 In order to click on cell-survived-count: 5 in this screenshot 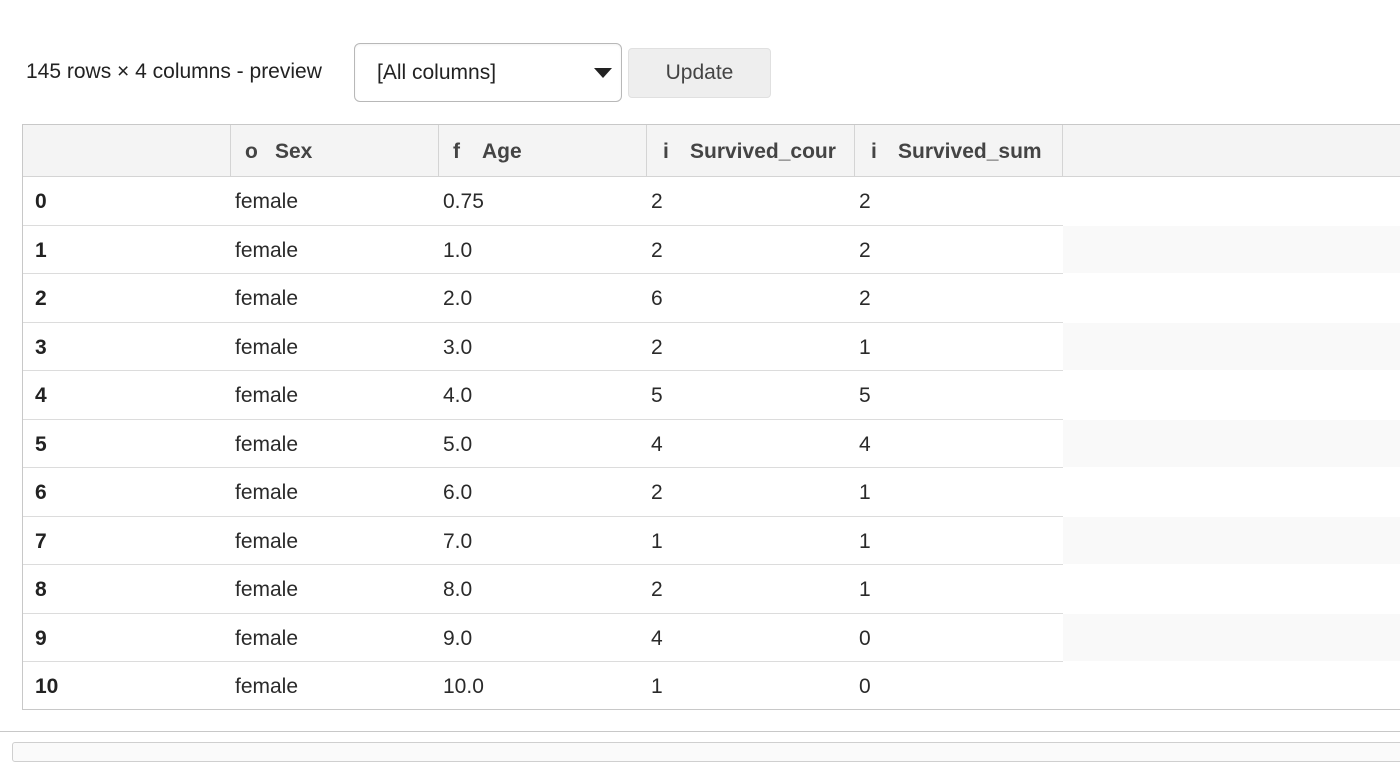, I will do `click(657, 396)`.